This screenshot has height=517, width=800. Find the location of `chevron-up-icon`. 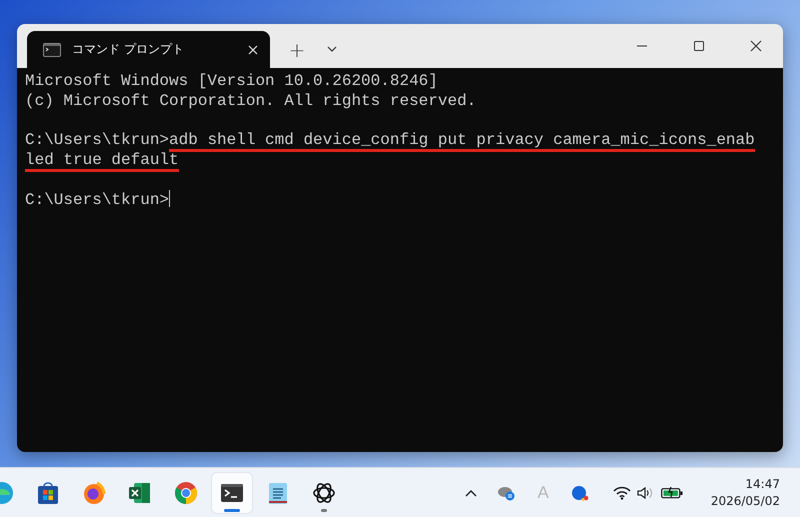

chevron-up-icon is located at coordinates (471, 492).